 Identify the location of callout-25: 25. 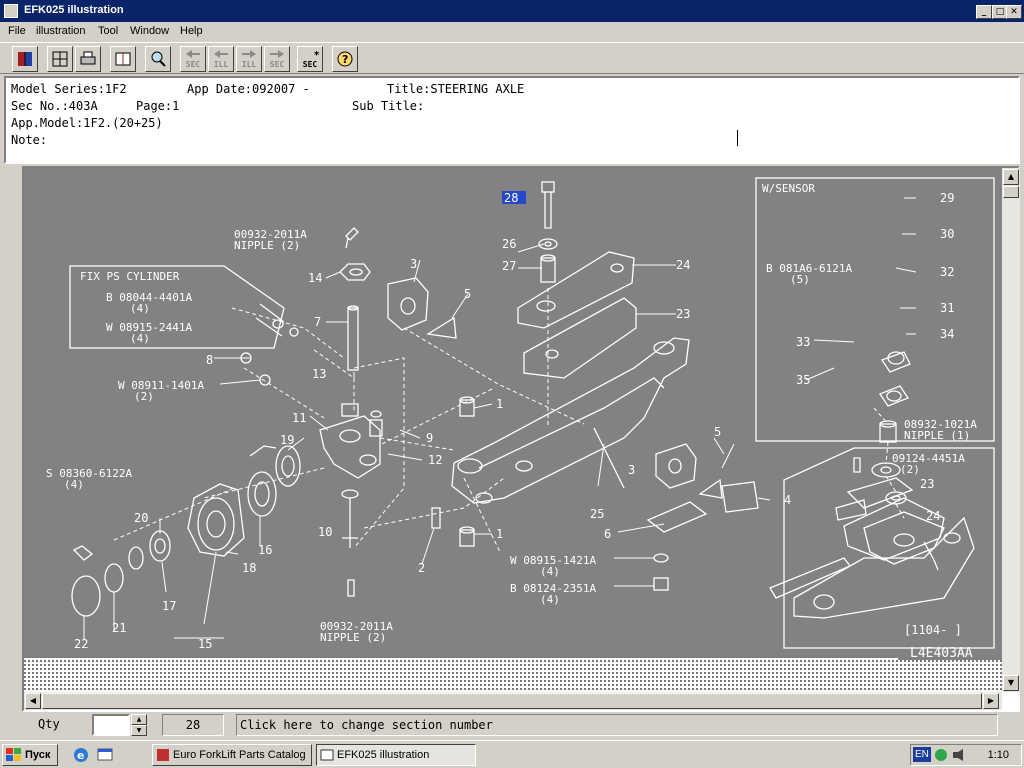
(597, 514).